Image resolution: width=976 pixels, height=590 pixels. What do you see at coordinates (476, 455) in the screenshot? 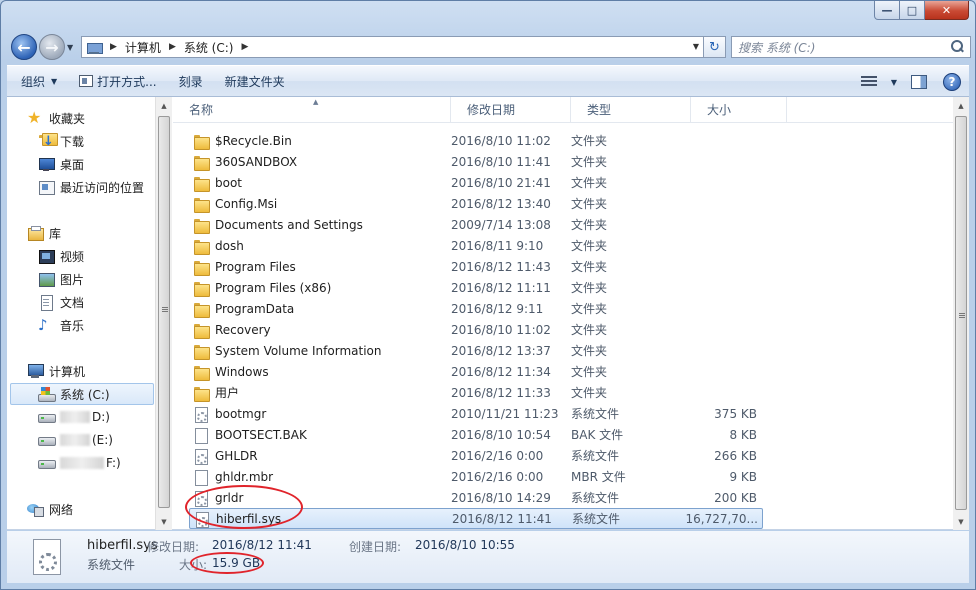
I see `table-row: GHLDR 2016/2/16 0:00 系统文件 266 KB` at bounding box center [476, 455].